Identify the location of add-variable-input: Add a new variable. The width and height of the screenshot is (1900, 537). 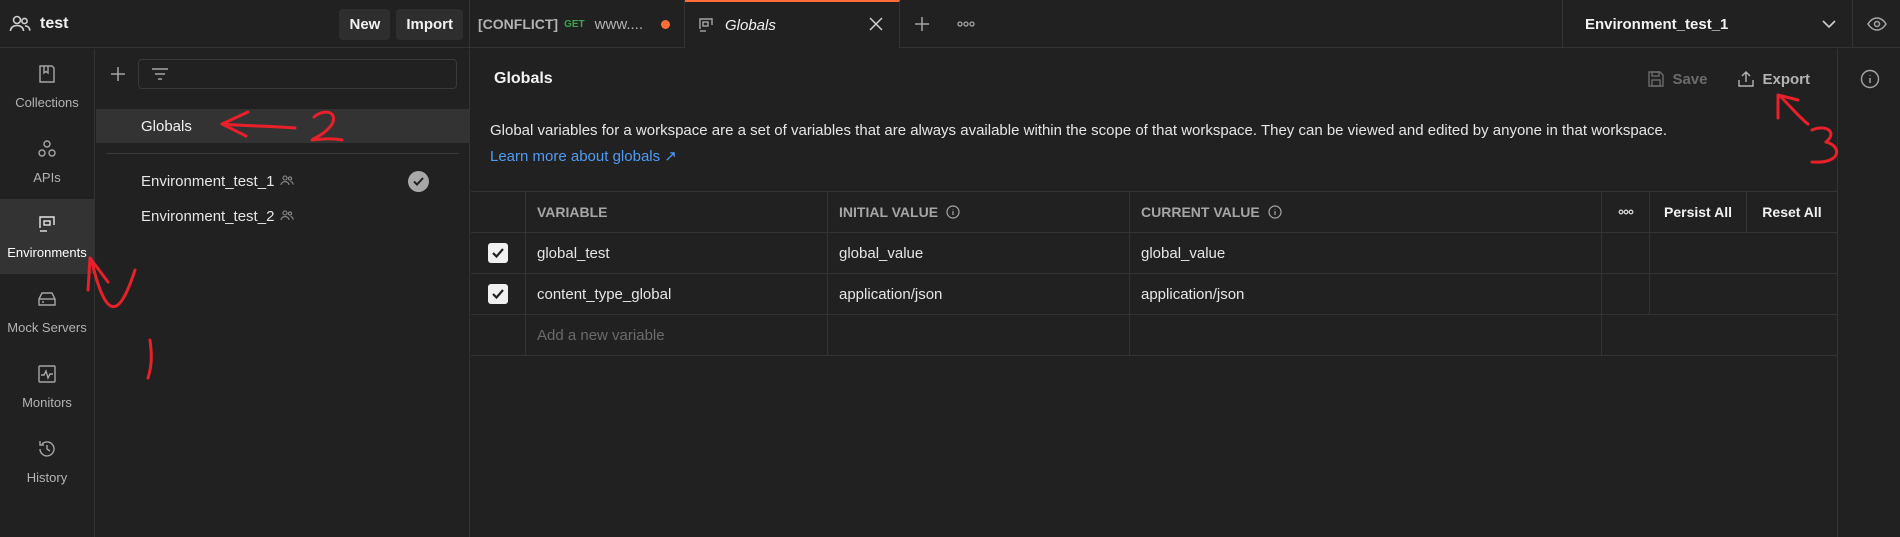
(677, 335).